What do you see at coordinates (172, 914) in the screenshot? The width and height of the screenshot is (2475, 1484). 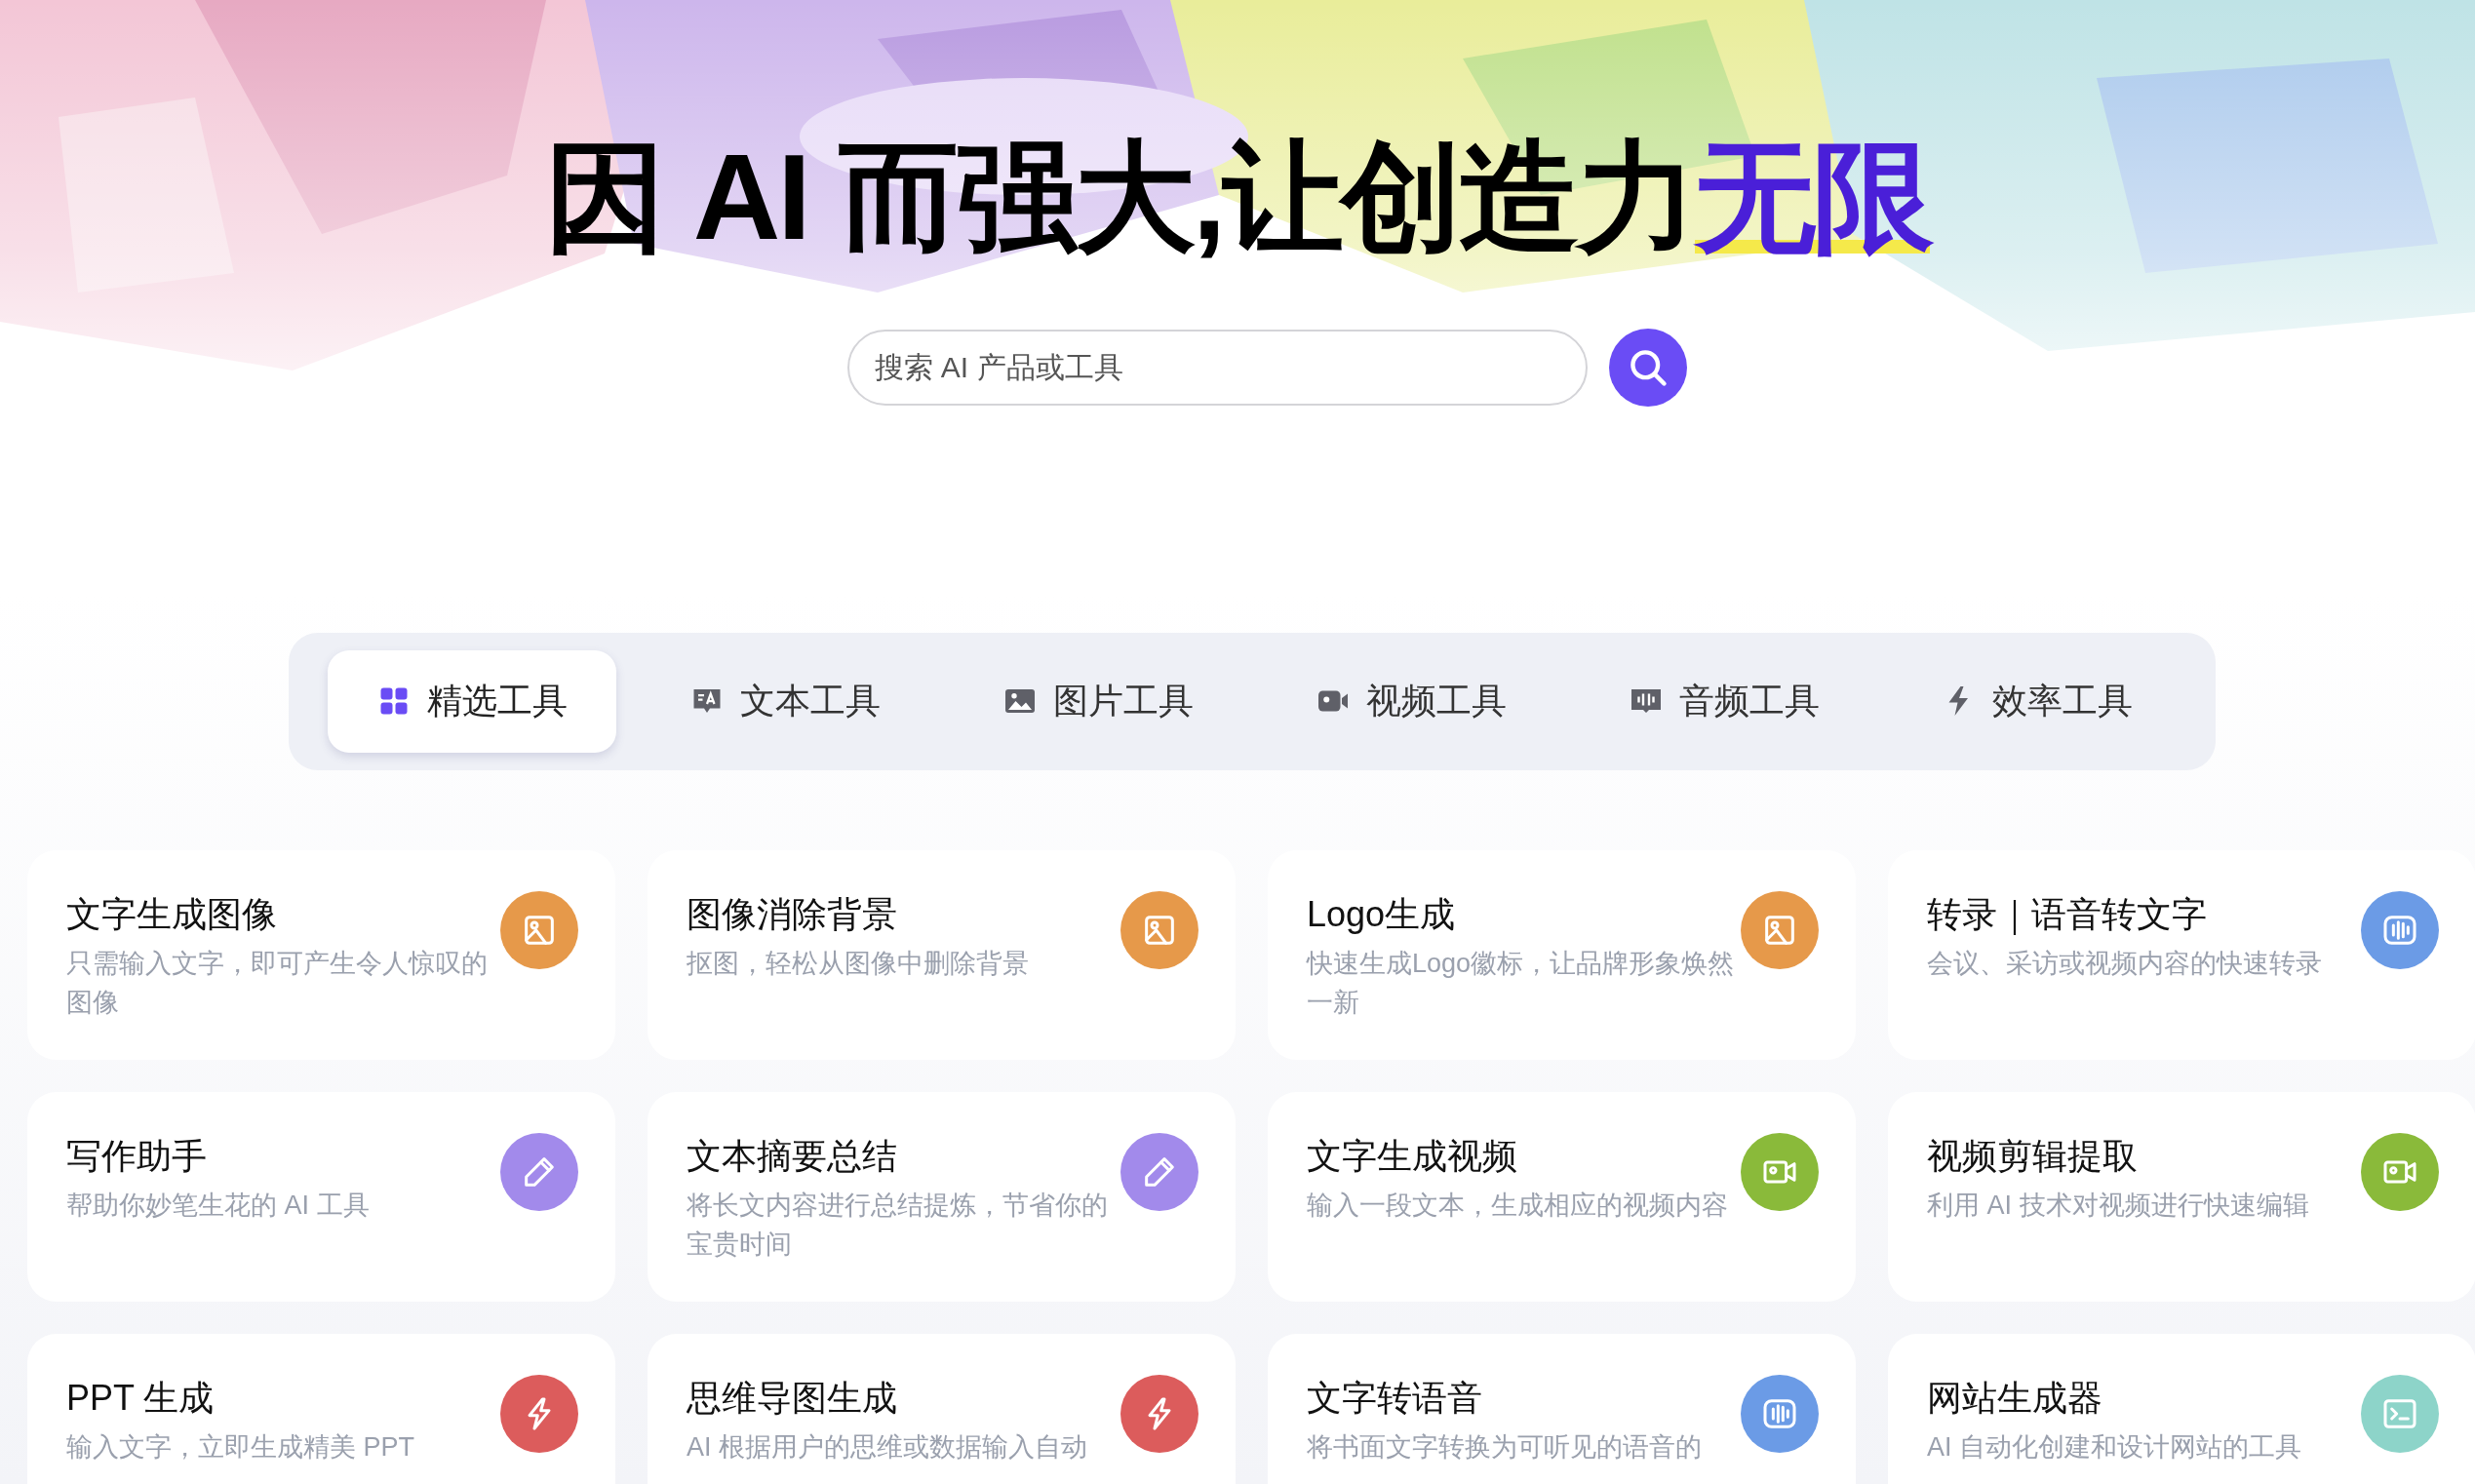 I see `tool-title: 文字生成图像` at bounding box center [172, 914].